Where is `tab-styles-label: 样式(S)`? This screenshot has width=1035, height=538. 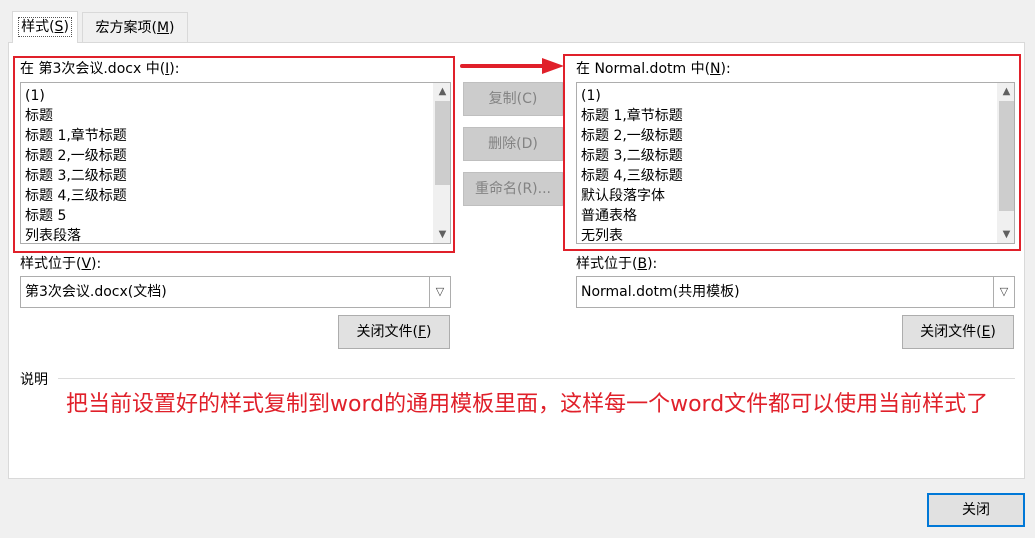 tab-styles-label: 样式(S) is located at coordinates (45, 27).